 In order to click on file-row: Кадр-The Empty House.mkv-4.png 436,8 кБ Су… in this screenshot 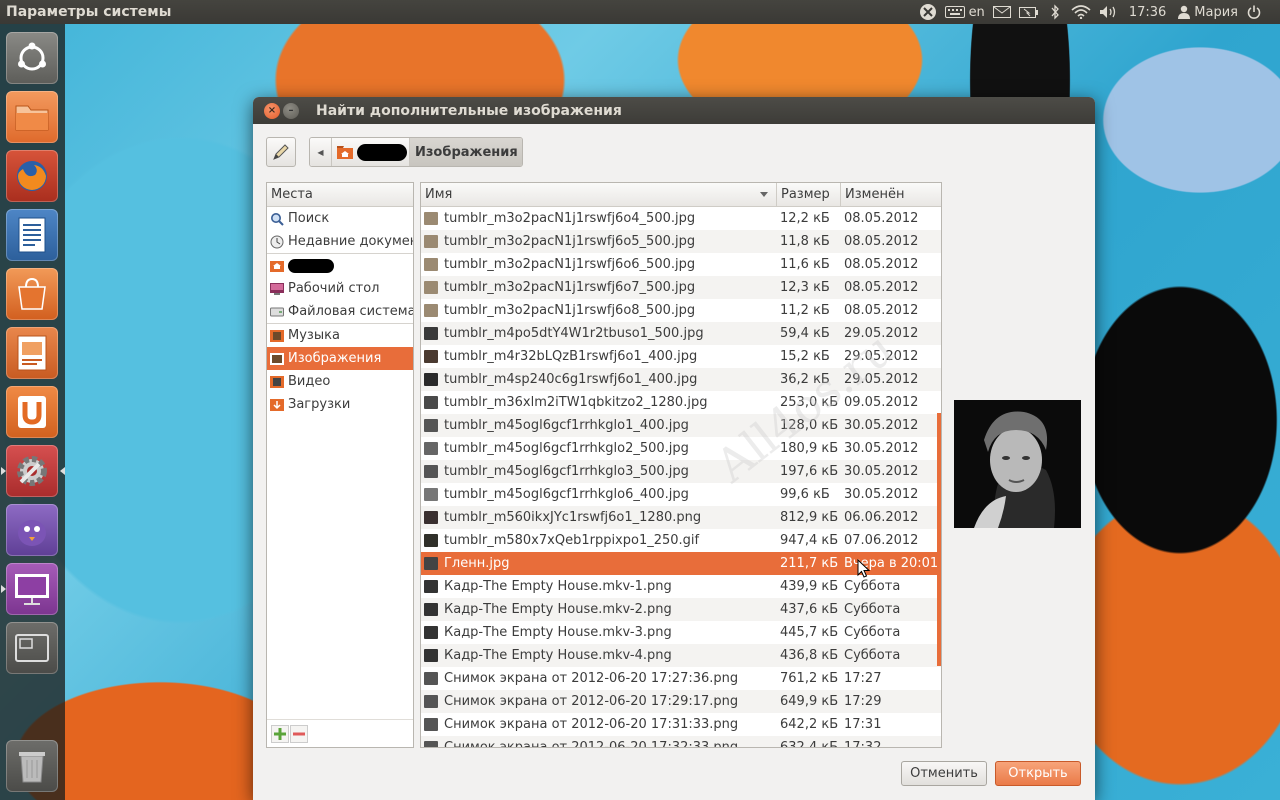, I will do `click(681, 655)`.